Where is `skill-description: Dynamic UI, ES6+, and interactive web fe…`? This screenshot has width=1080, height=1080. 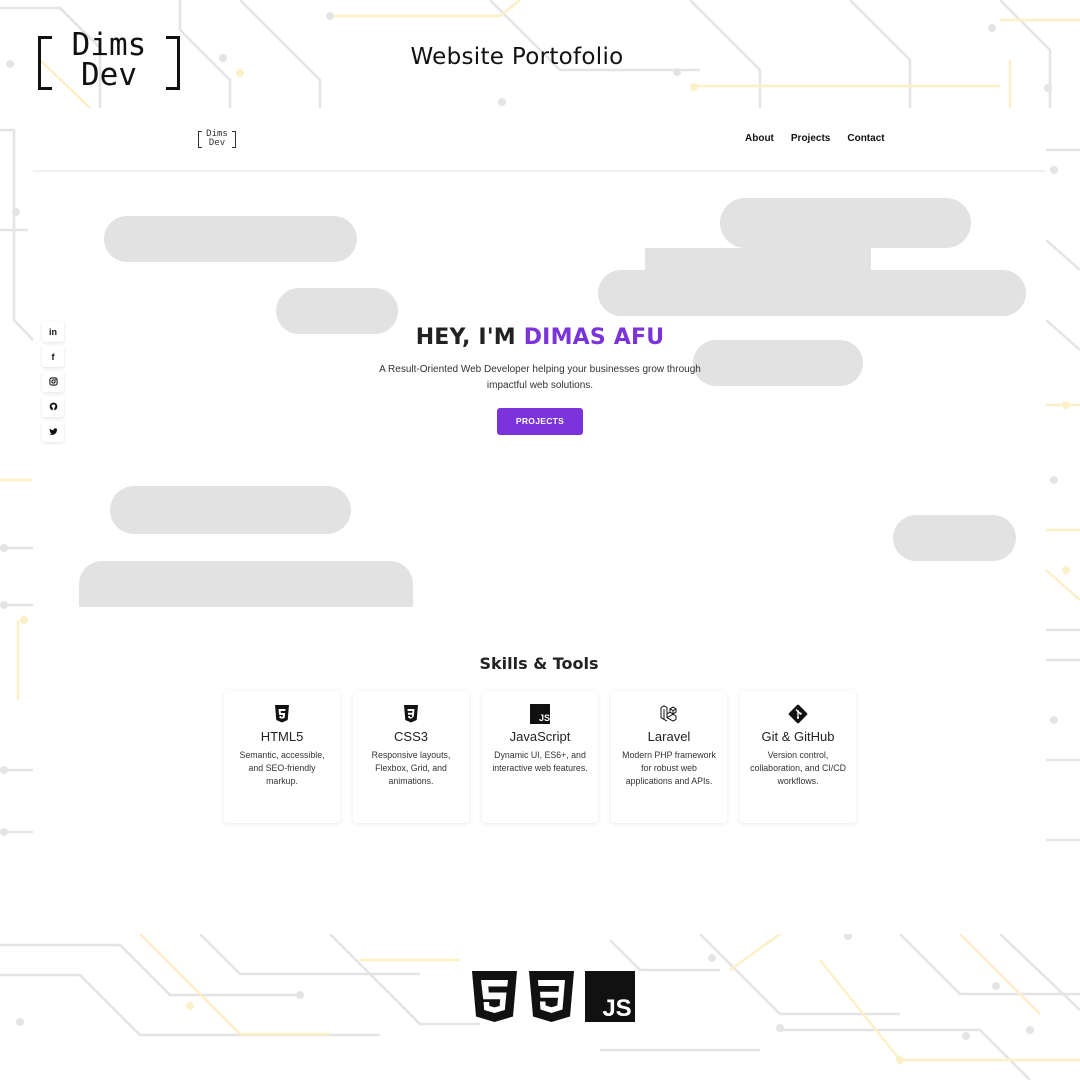
skill-description: Dynamic UI, ES6+, and interactive web fe… is located at coordinates (540, 761).